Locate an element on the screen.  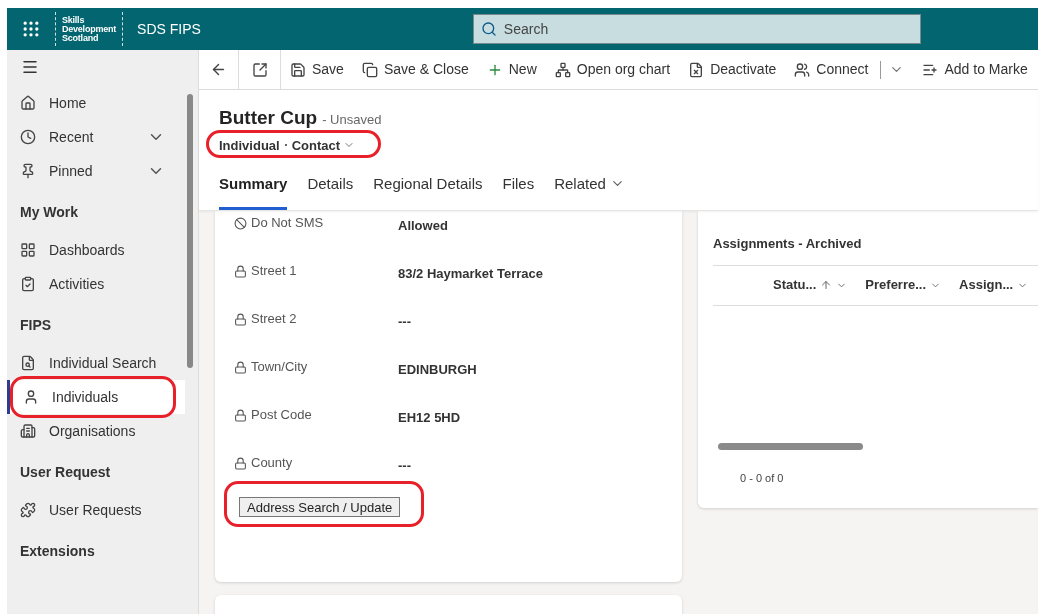
form-selector: Contact is located at coordinates (323, 145).